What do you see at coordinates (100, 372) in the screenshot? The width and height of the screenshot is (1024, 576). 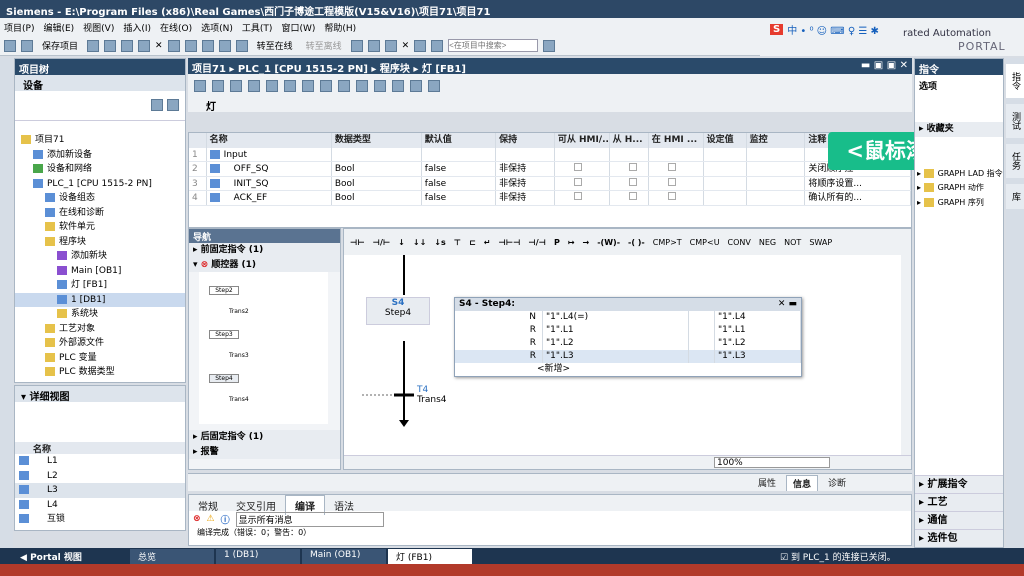 I see `tree-item: PLC 数据类型` at bounding box center [100, 372].